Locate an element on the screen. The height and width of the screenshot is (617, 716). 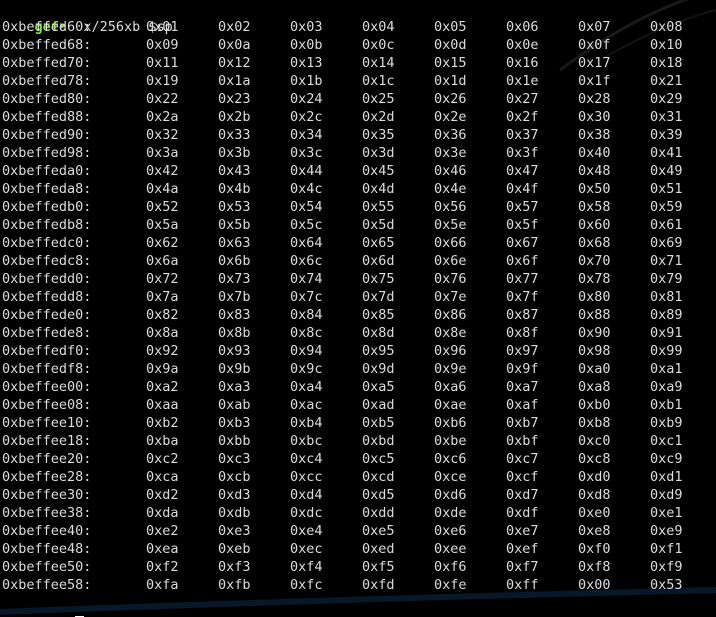
memory-byte: 0xfd is located at coordinates (378, 585).